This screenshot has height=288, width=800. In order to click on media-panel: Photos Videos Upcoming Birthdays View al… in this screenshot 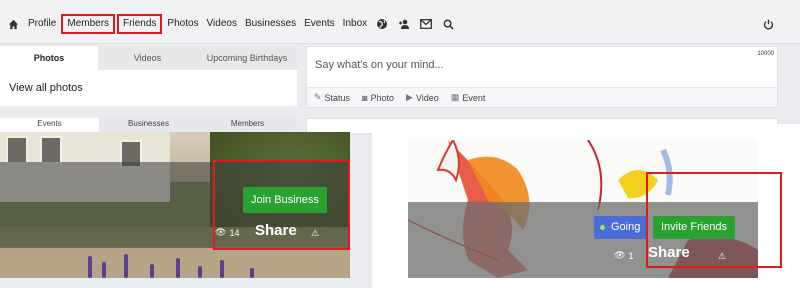, I will do `click(148, 76)`.